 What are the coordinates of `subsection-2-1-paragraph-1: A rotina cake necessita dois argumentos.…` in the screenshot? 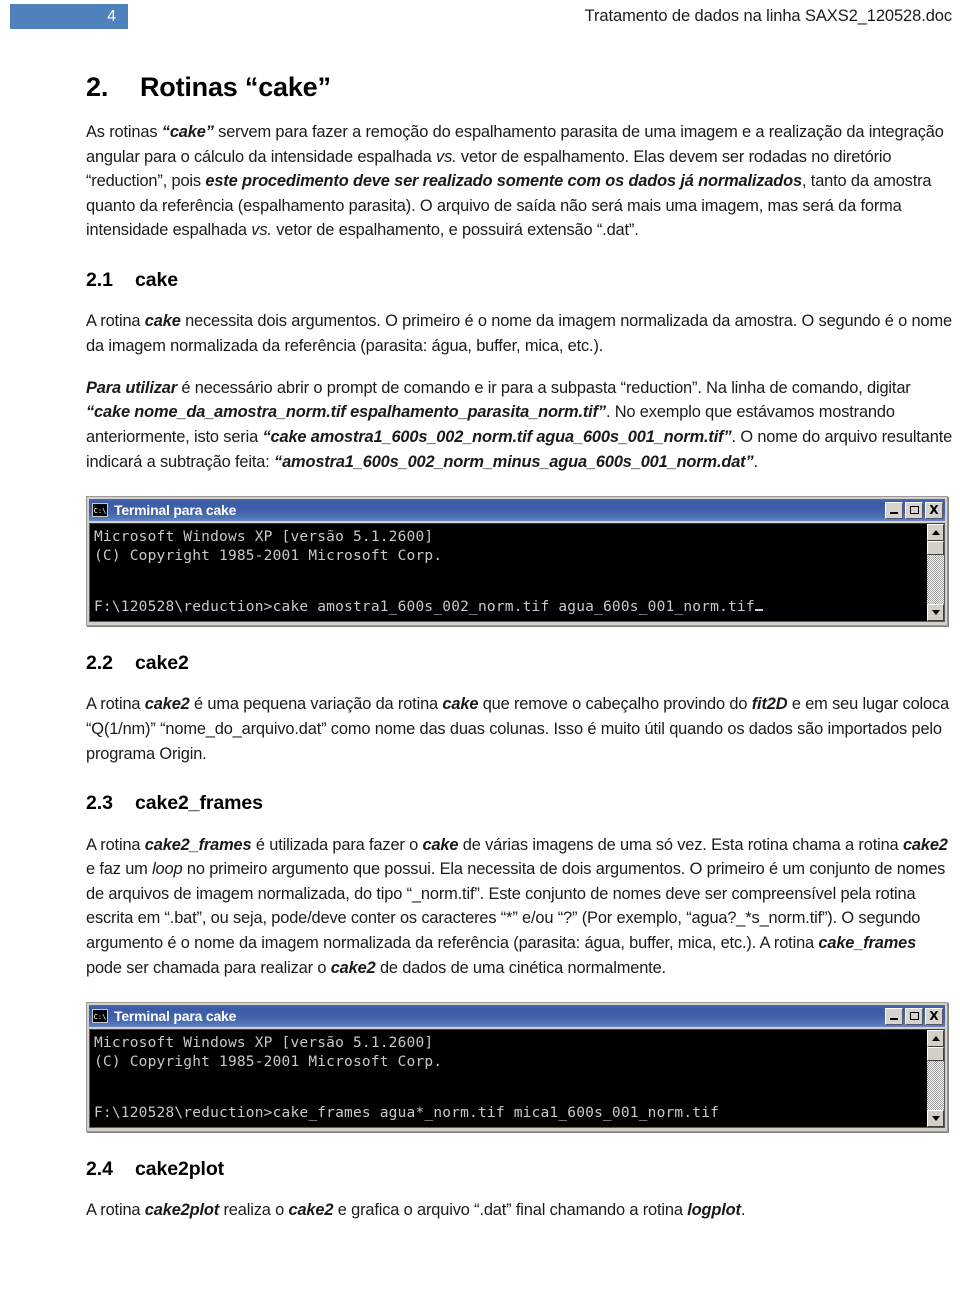 It's located at (520, 333).